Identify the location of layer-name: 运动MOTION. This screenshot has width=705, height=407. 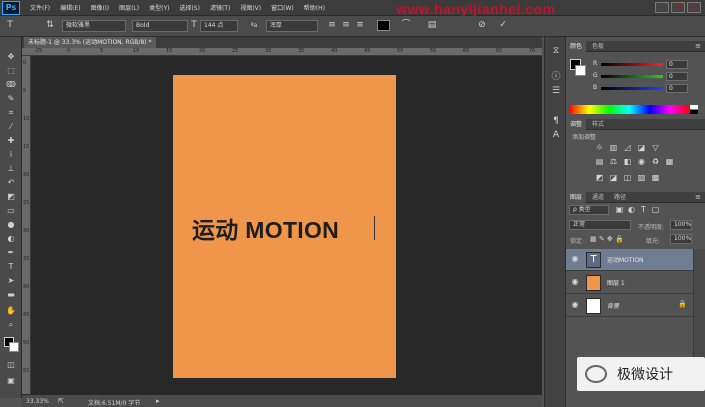
(625, 259).